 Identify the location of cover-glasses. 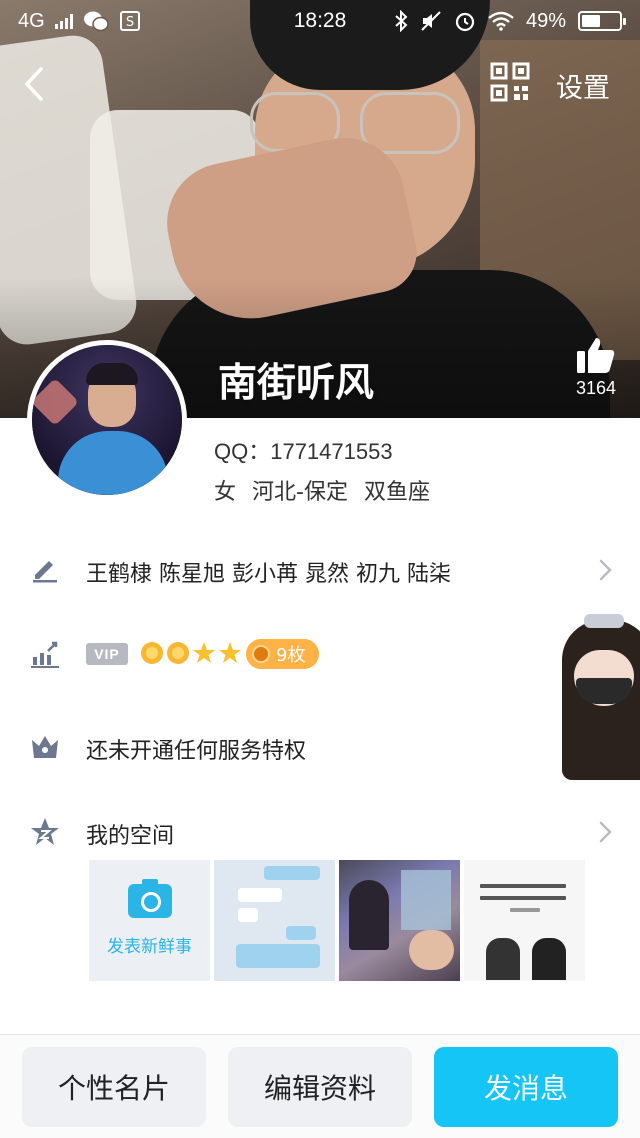
(410, 123).